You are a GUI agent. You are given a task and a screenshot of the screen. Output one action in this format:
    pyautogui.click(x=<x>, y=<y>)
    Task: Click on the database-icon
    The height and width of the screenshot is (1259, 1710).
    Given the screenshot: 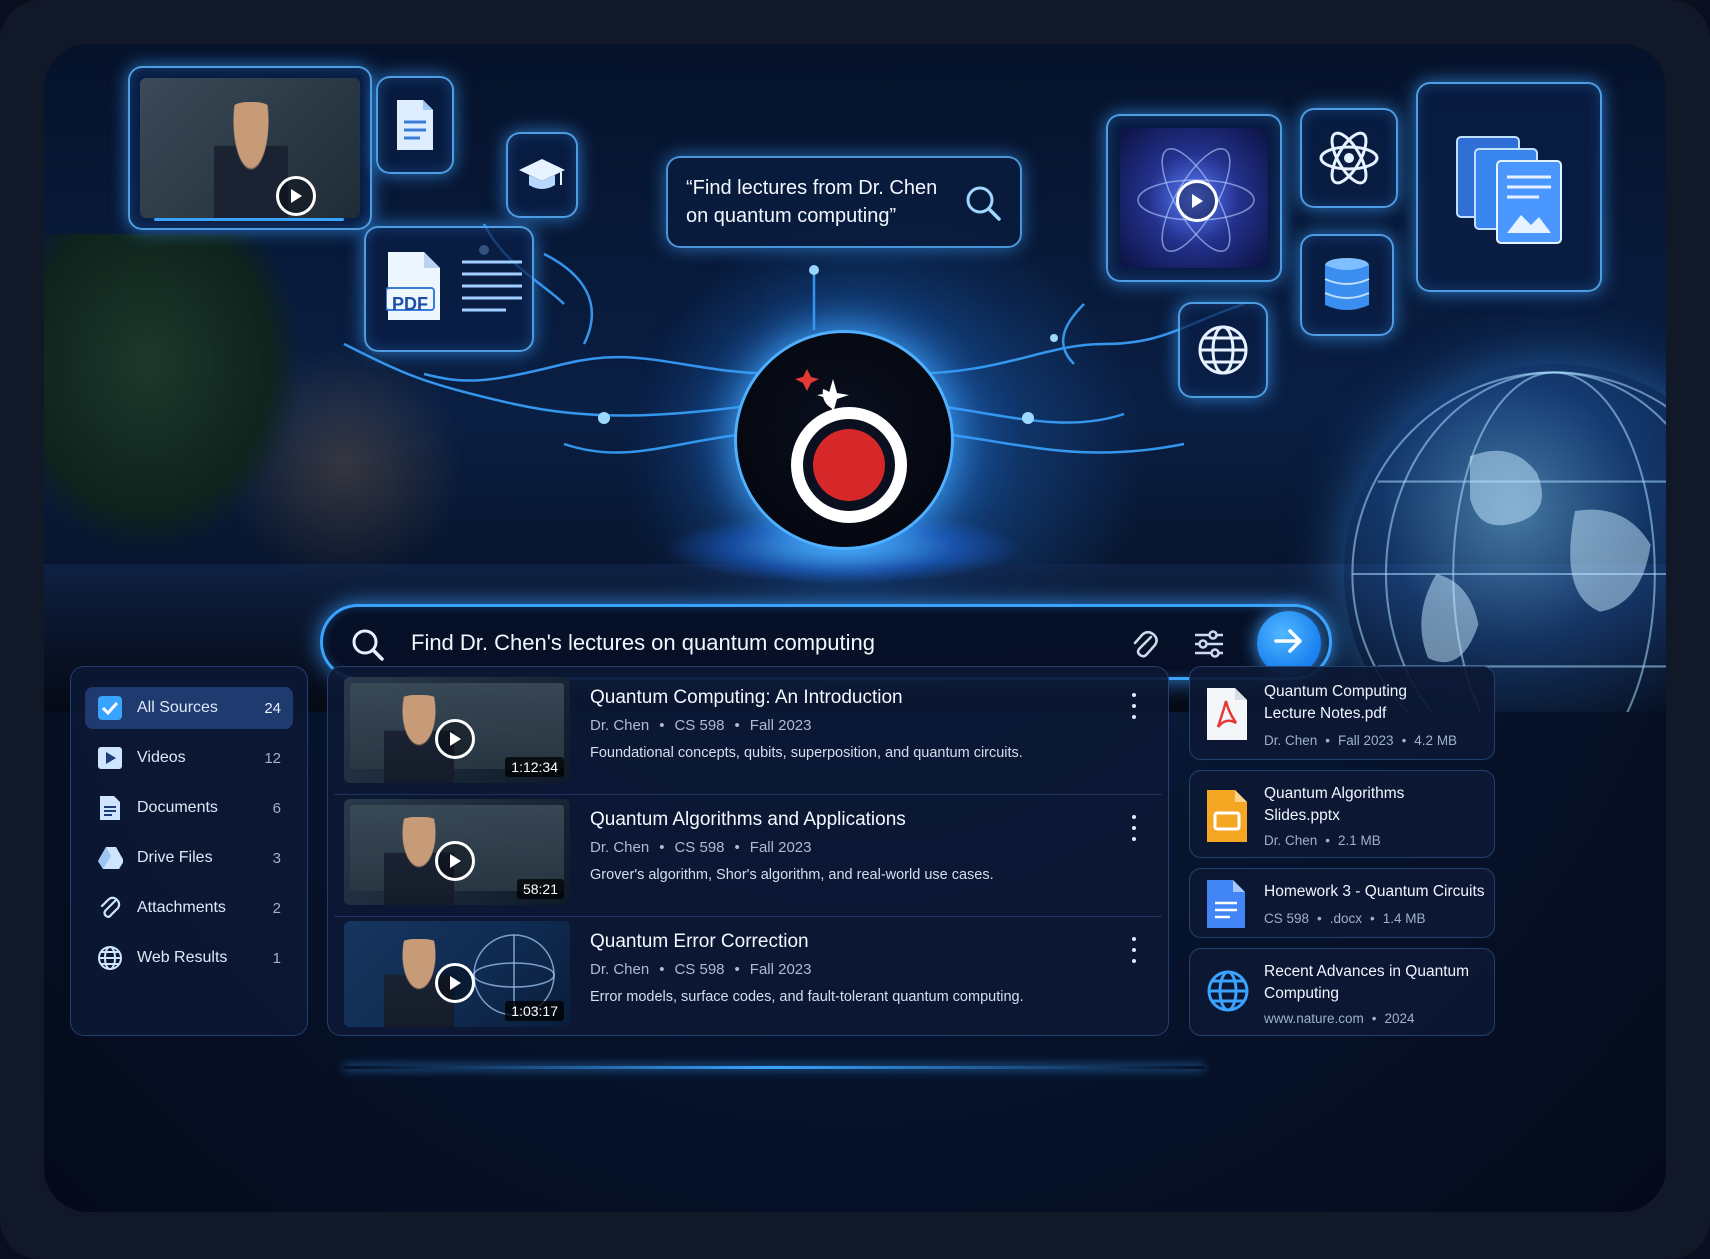 What is the action you would take?
    pyautogui.click(x=1347, y=285)
    